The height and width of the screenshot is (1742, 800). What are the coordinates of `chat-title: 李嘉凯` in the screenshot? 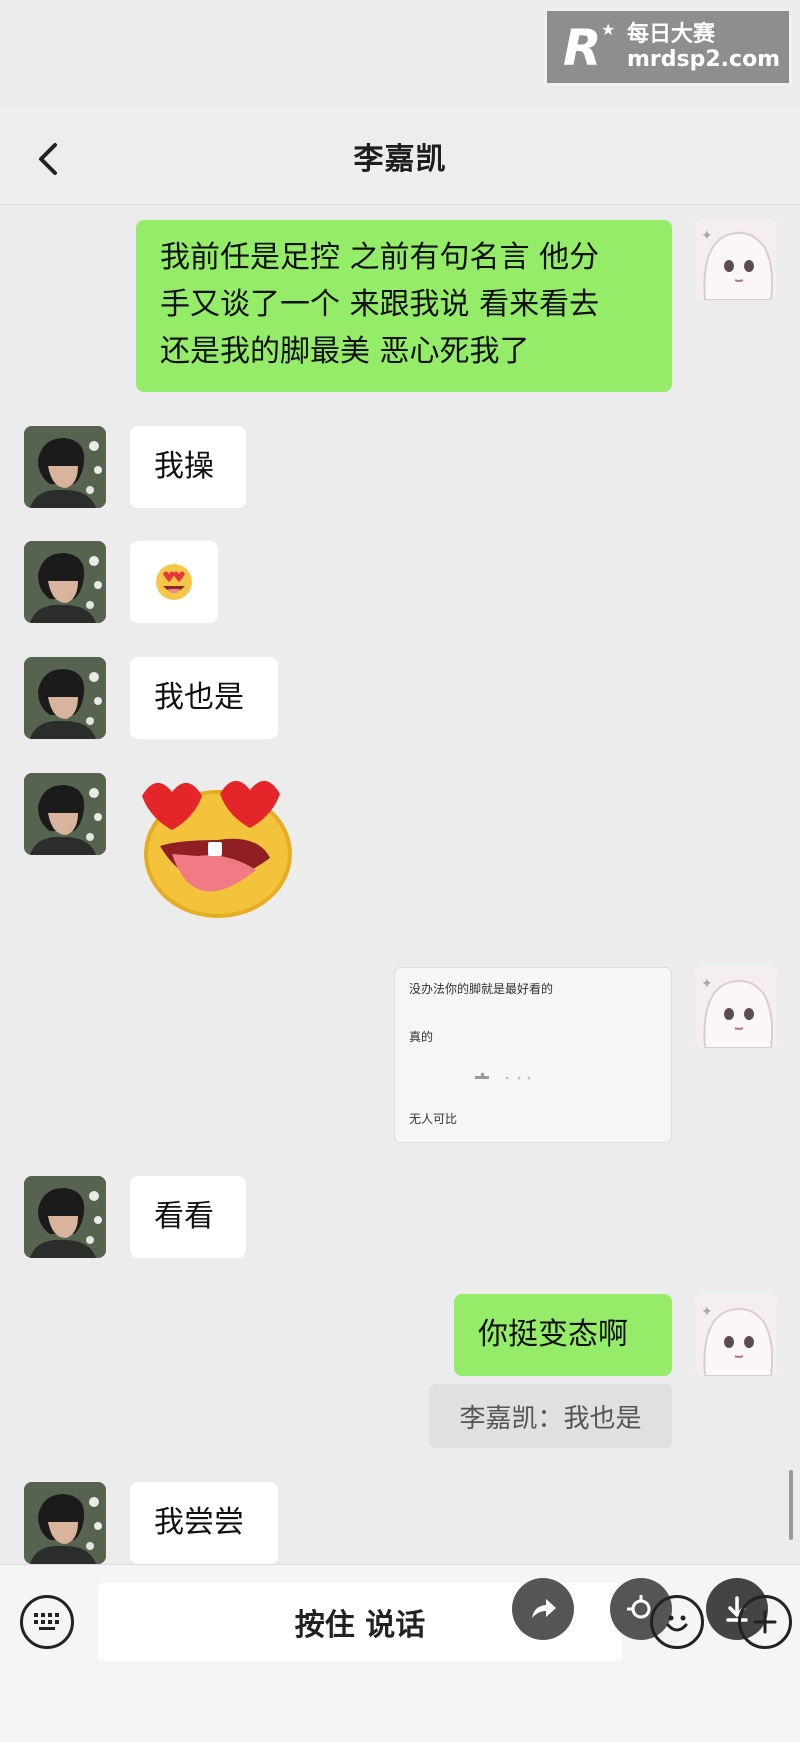 It's located at (400, 159).